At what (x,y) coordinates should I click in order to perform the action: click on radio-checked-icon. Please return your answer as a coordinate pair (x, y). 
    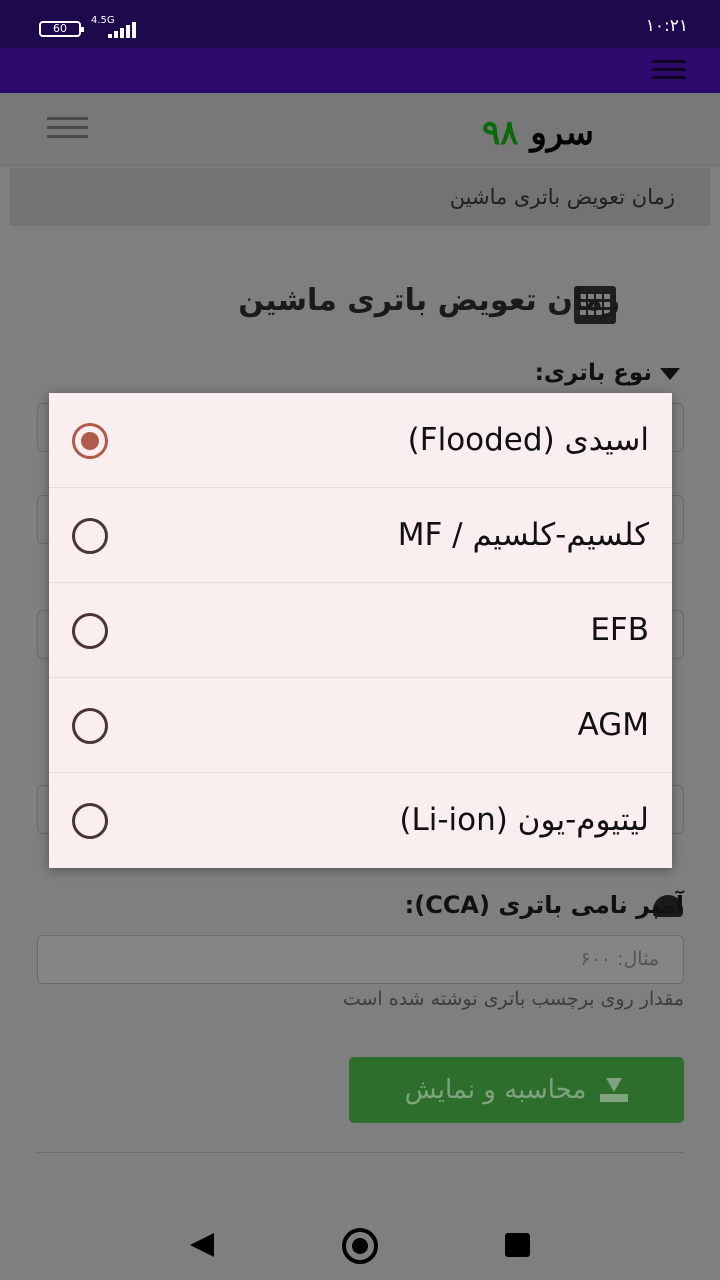
    Looking at the image, I should click on (90, 441).